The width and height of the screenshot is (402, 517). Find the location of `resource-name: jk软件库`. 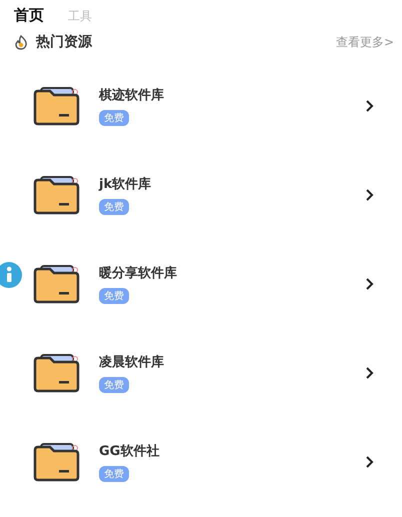

resource-name: jk软件库 is located at coordinates (125, 184).